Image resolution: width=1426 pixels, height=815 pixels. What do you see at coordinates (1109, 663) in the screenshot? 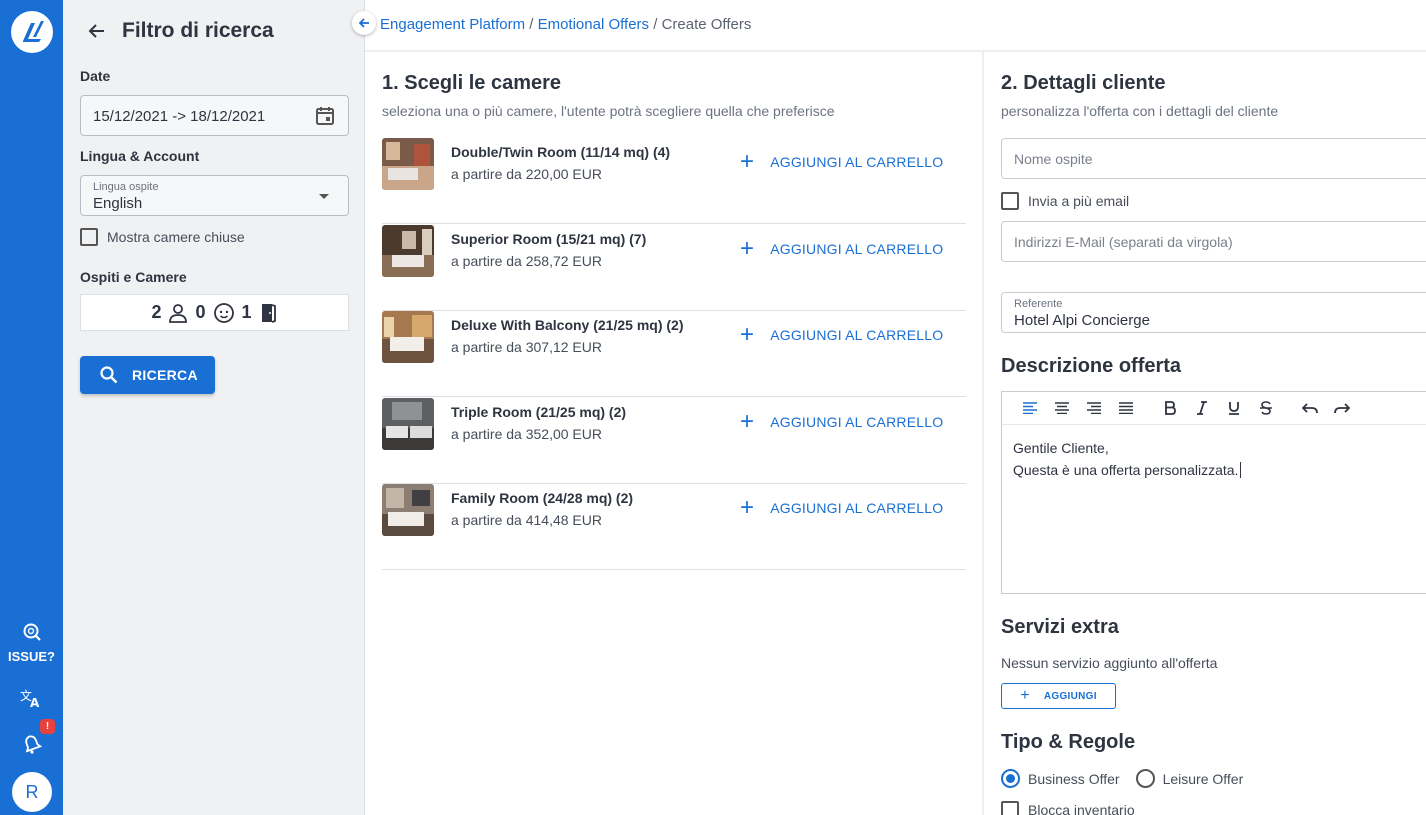
I see `extras-empty-text: Nessun servizio aggiunto all'offerta` at bounding box center [1109, 663].